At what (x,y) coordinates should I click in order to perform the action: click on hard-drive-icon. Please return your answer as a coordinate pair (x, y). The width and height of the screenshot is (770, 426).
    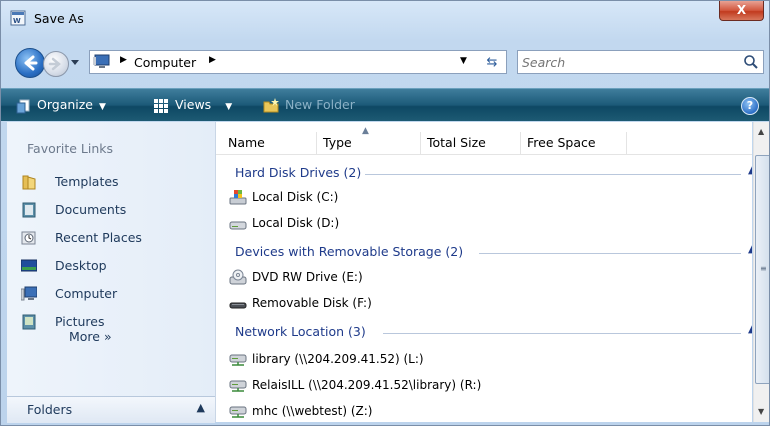
    Looking at the image, I should click on (238, 225).